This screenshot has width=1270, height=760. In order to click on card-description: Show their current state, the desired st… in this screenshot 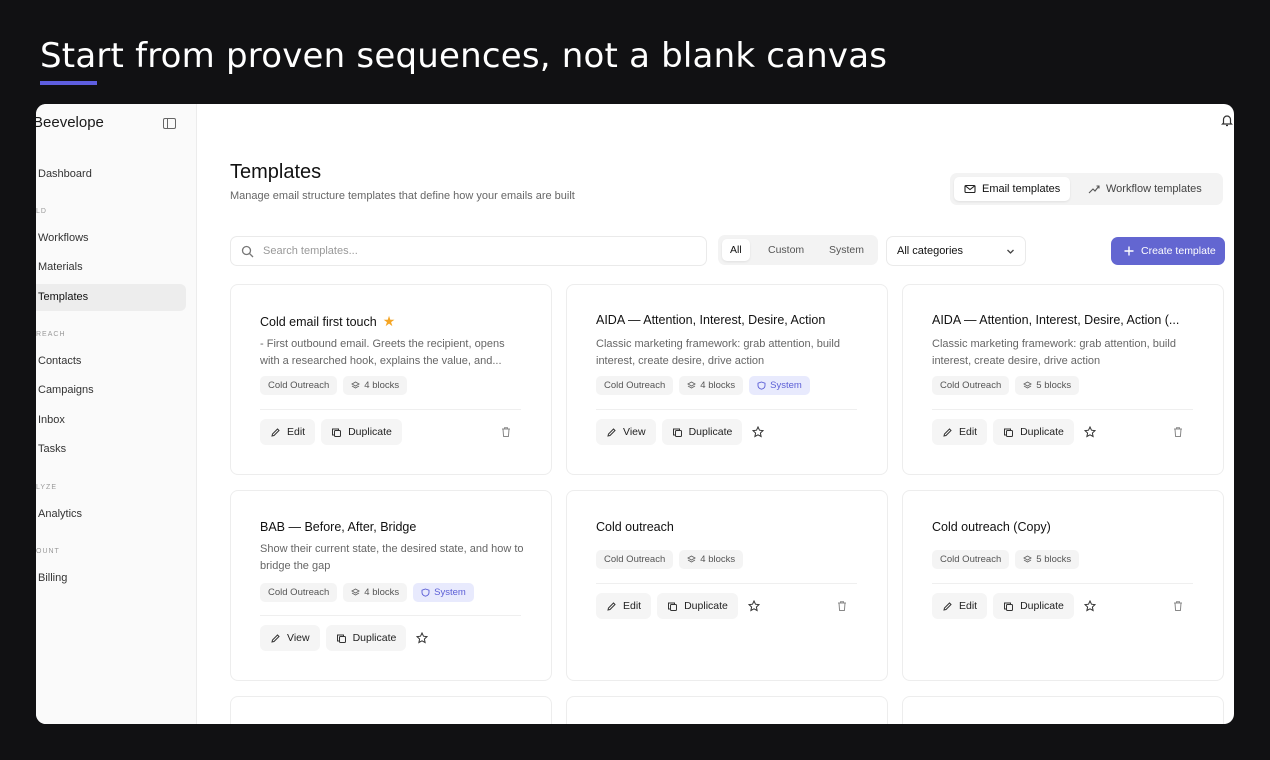, I will do `click(392, 557)`.